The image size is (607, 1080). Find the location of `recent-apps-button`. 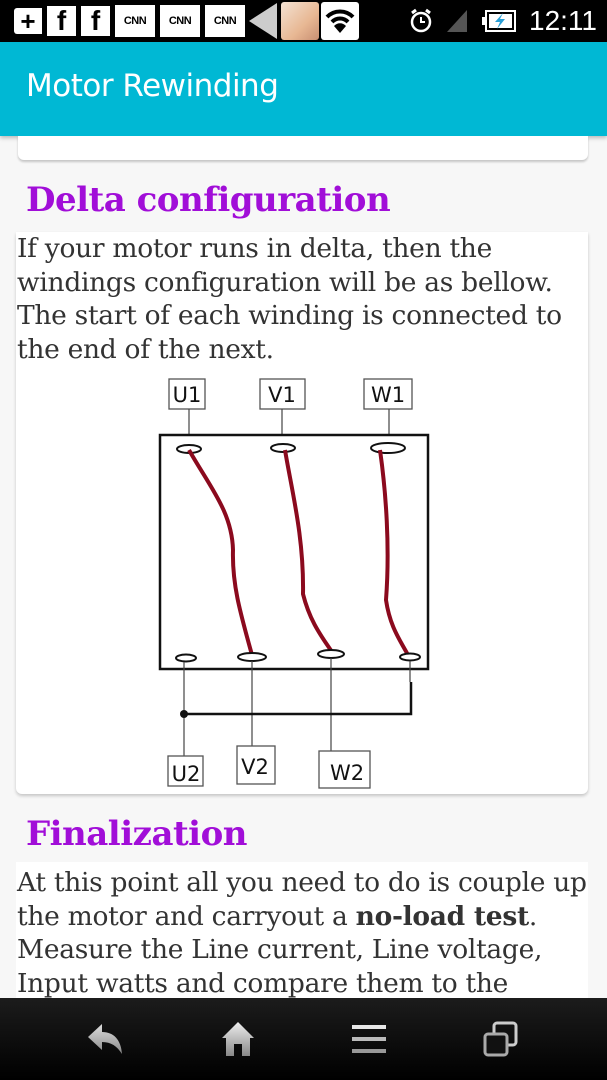

recent-apps-button is located at coordinates (501, 1039).